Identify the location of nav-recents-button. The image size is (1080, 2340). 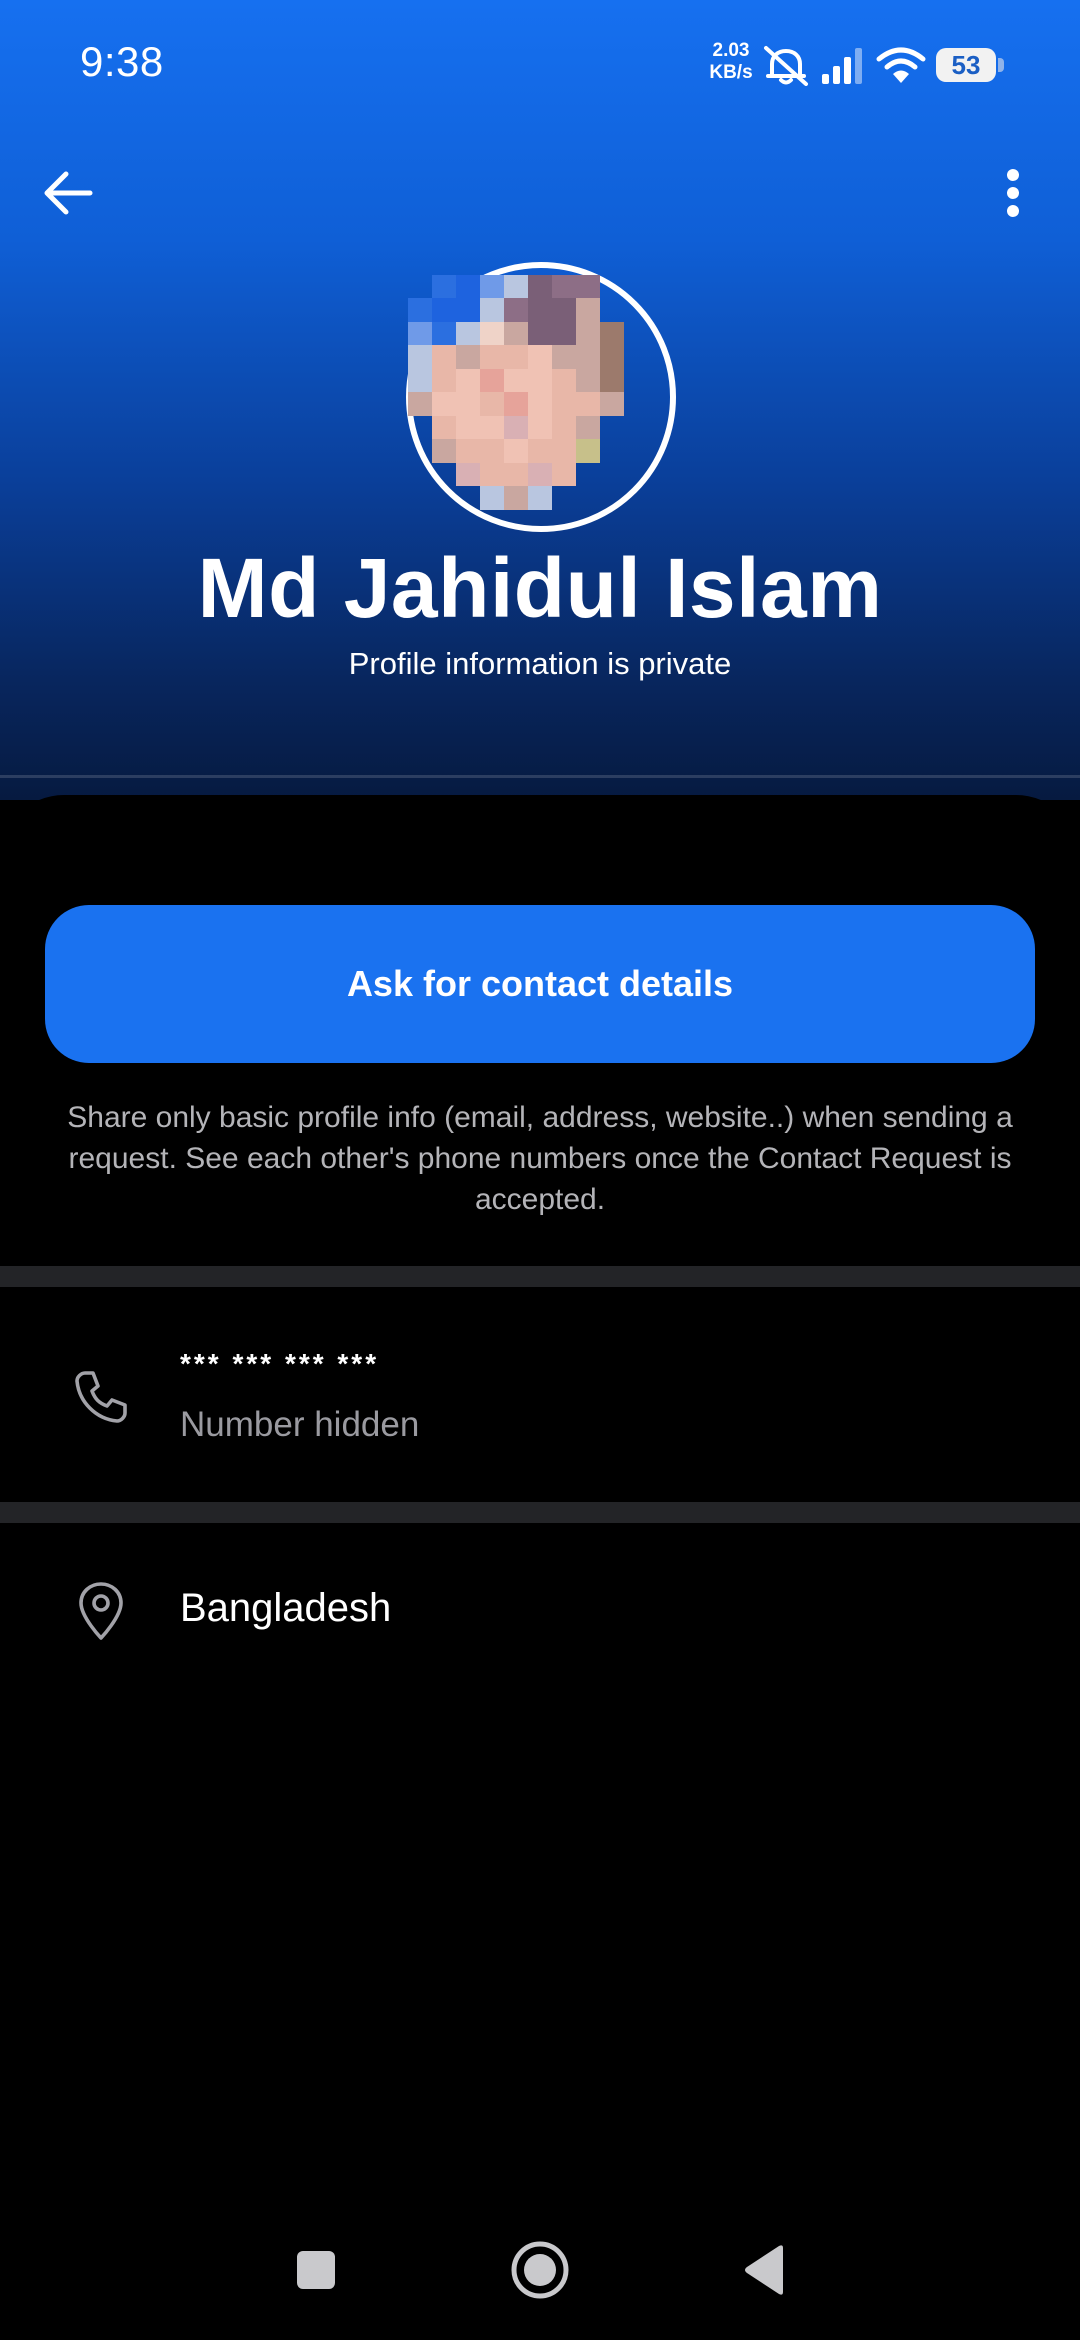
(316, 2270).